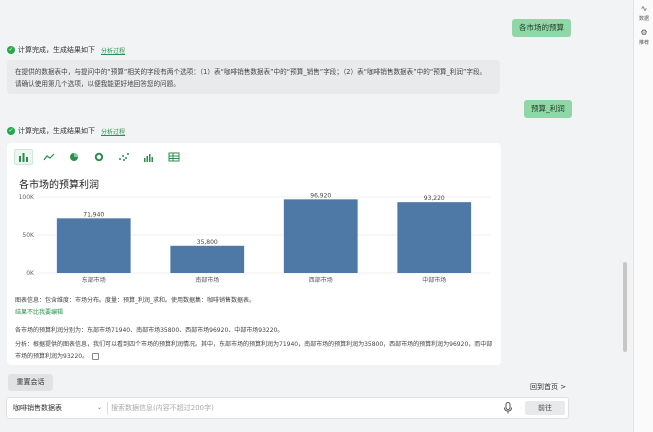  What do you see at coordinates (59, 185) in the screenshot?
I see `chart-title: 各市场的预算利润` at bounding box center [59, 185].